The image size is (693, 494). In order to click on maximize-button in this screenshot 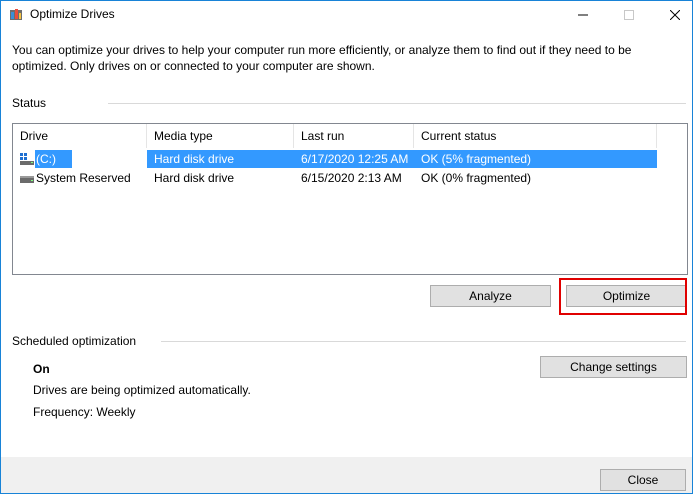, I will do `click(629, 15)`.